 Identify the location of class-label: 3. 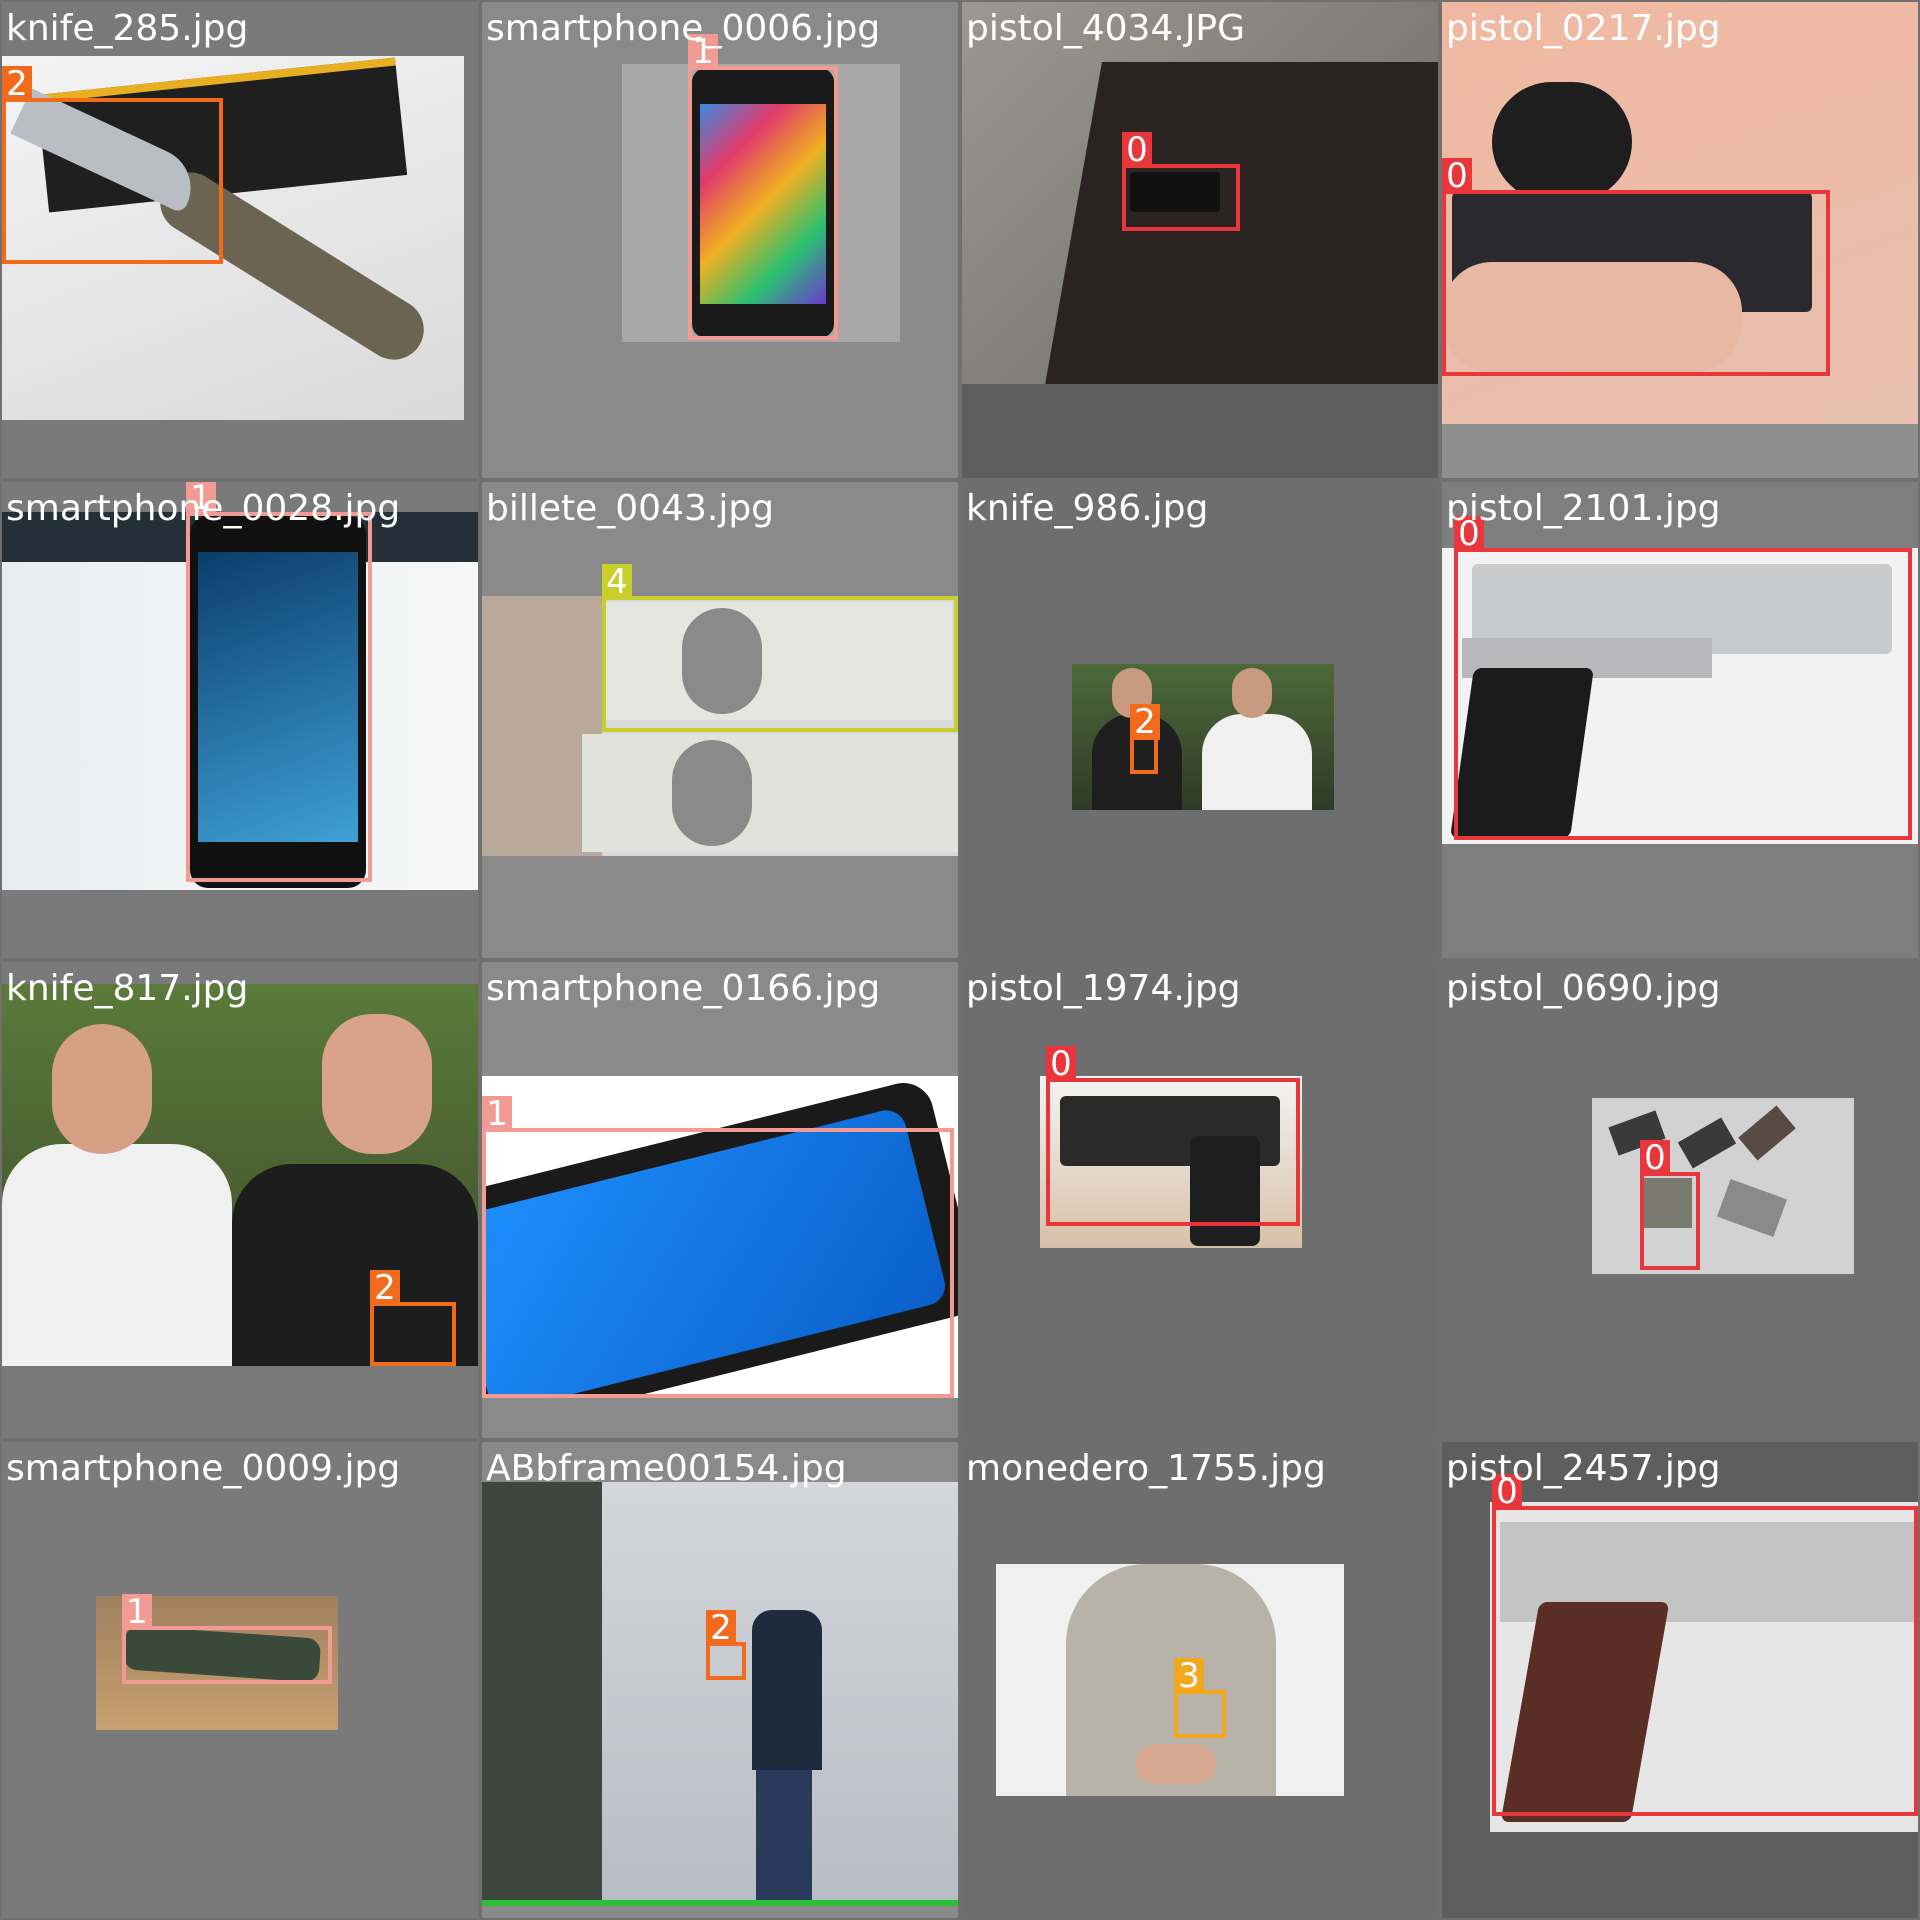
(1189, 1676).